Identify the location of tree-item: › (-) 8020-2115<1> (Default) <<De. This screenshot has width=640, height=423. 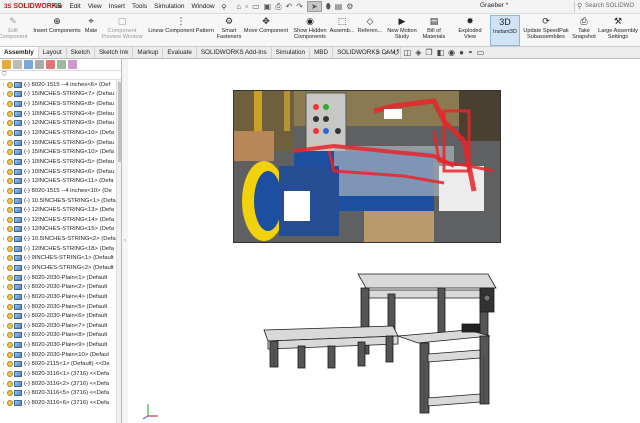
(60, 365).